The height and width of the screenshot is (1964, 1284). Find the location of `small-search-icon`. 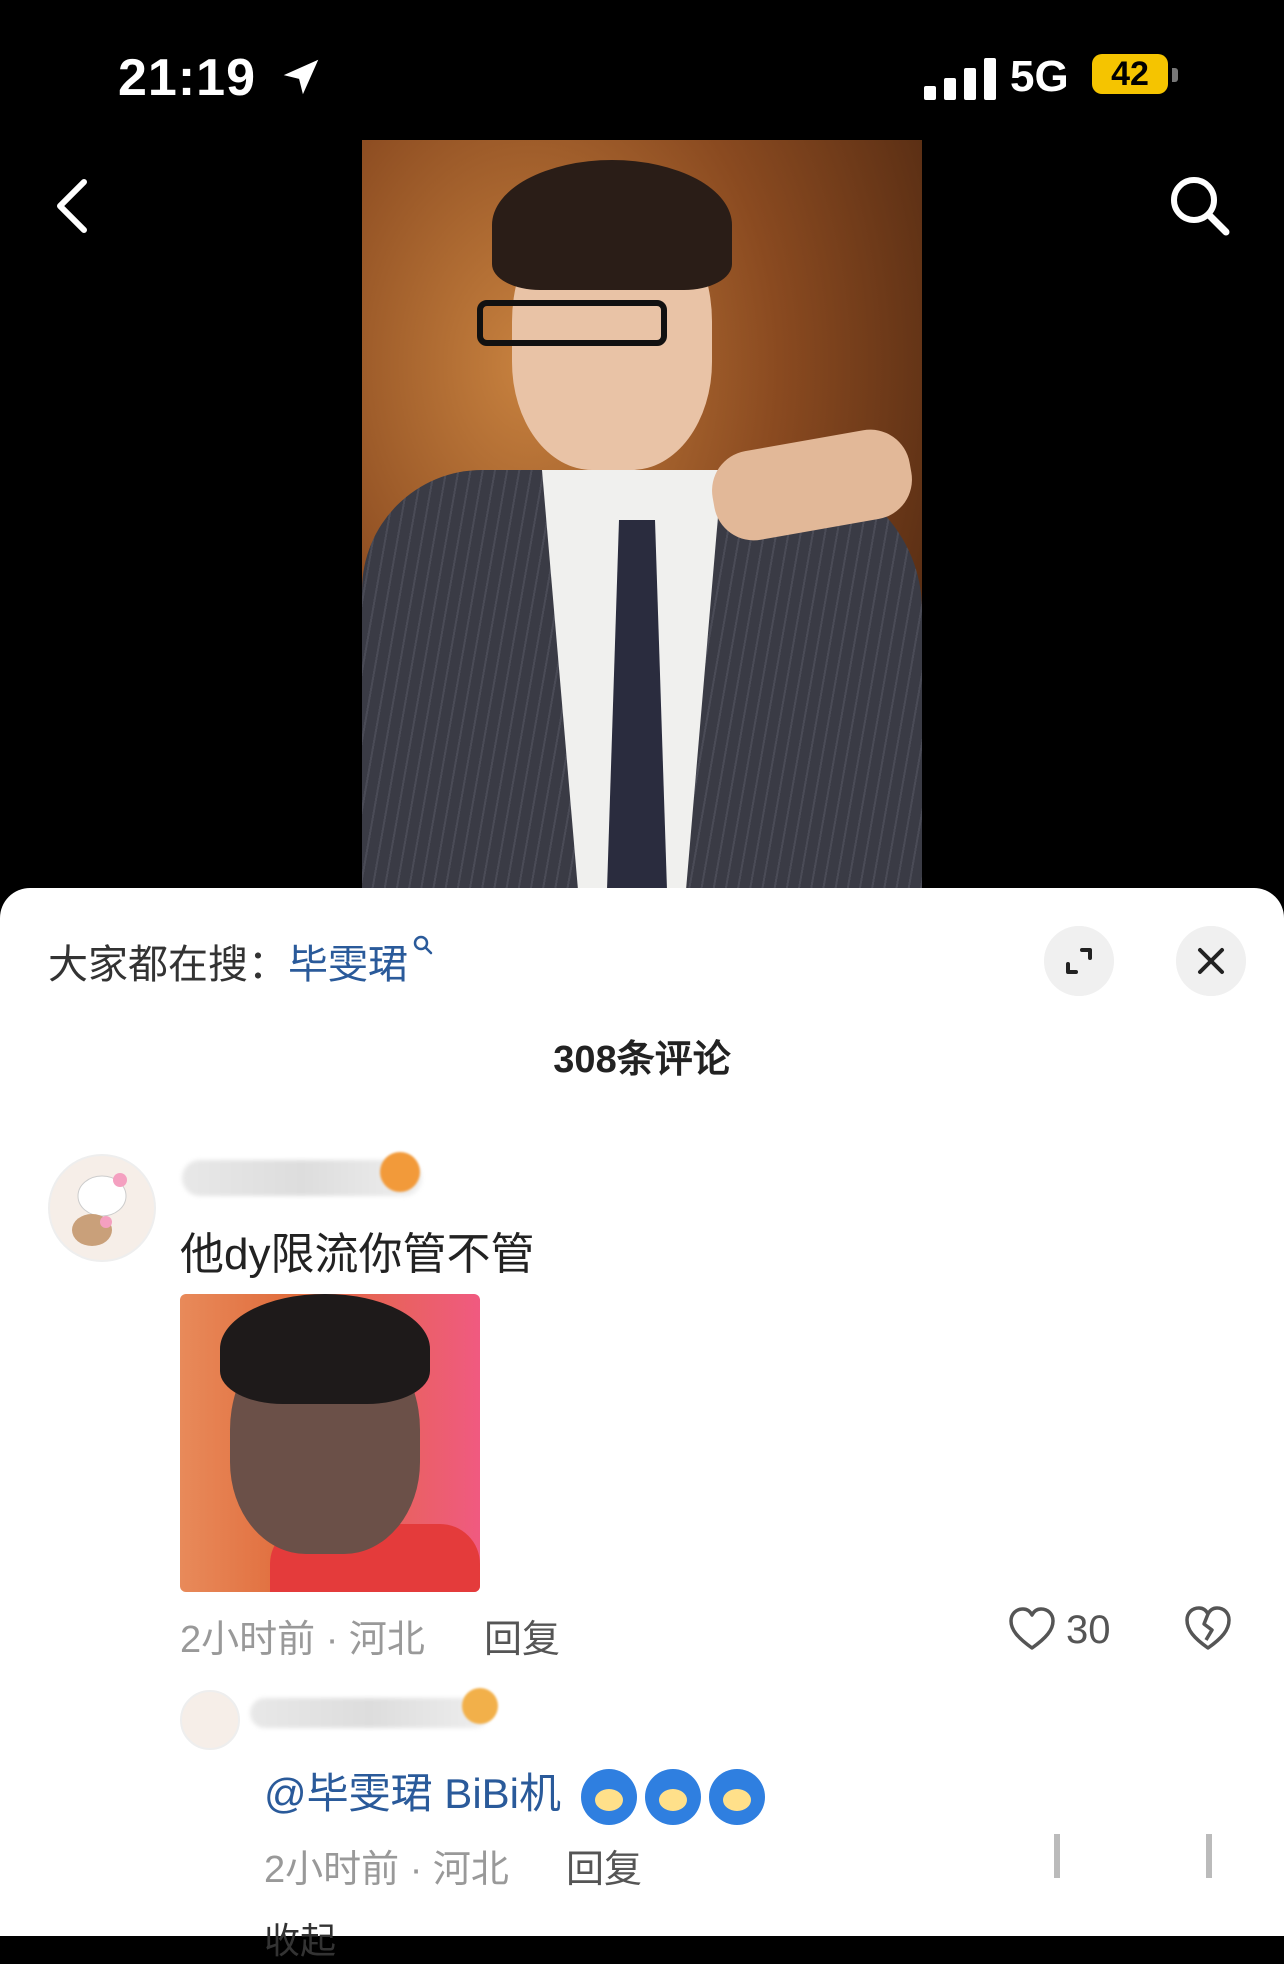

small-search-icon is located at coordinates (423, 945).